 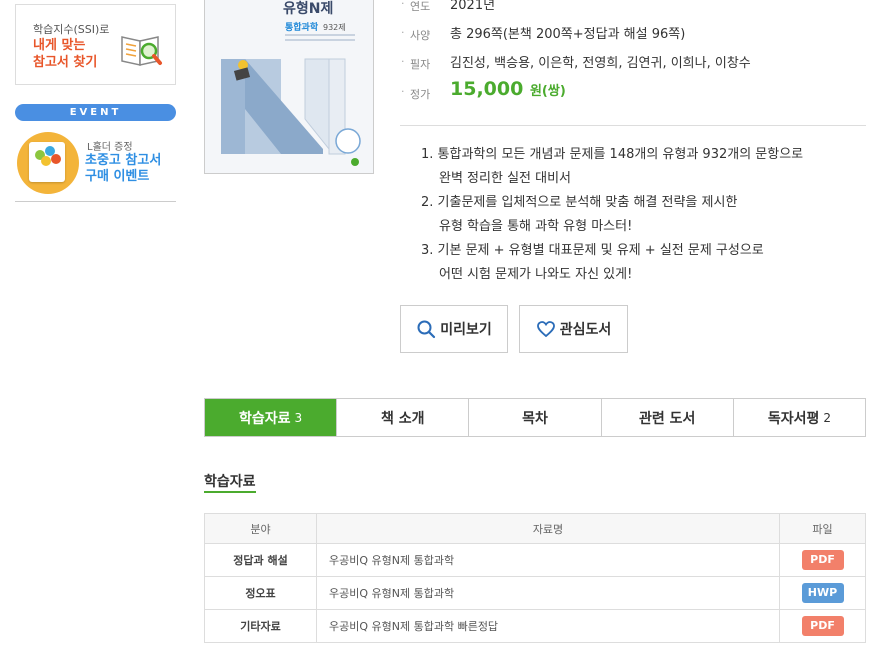 I want to click on event-banner-title-line1: 초중고 참고서, so click(x=123, y=160).